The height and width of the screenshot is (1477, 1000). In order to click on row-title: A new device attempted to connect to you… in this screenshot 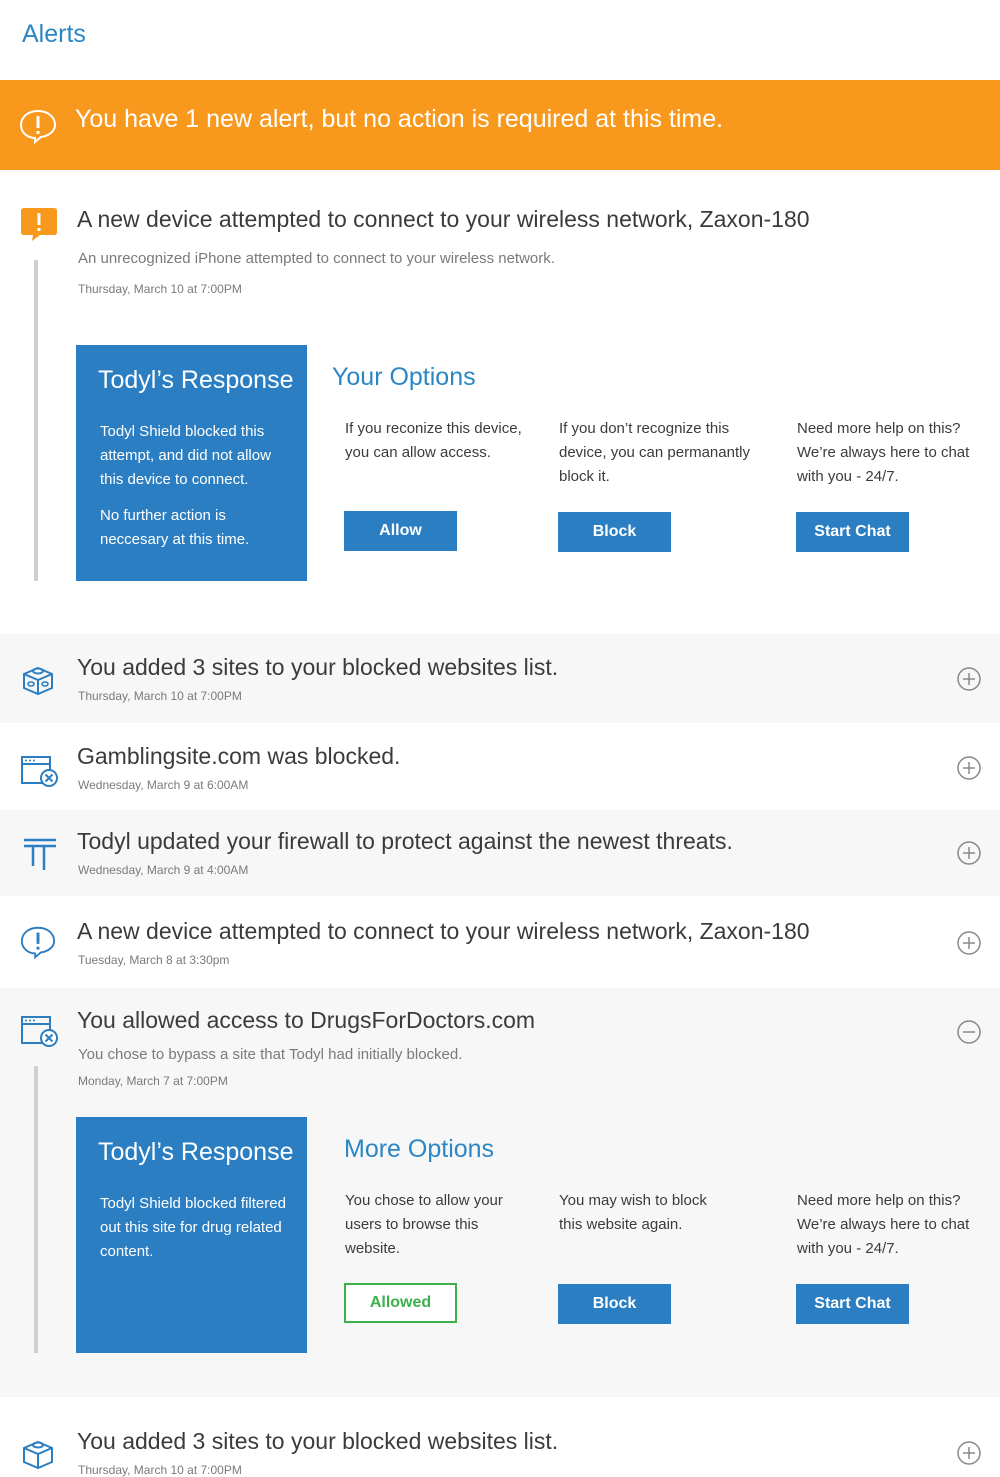, I will do `click(443, 931)`.